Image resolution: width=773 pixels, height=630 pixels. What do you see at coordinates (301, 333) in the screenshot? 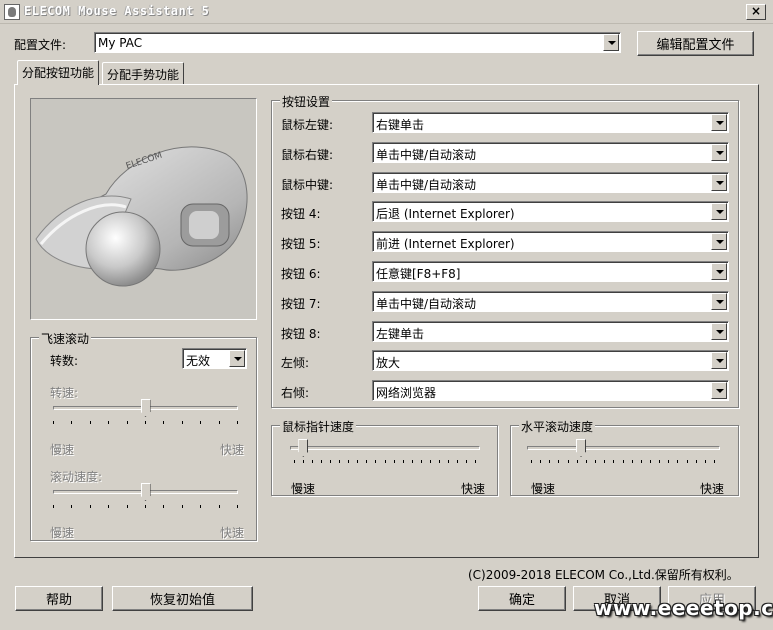
I see `button-row-label: 按钮 8:` at bounding box center [301, 333].